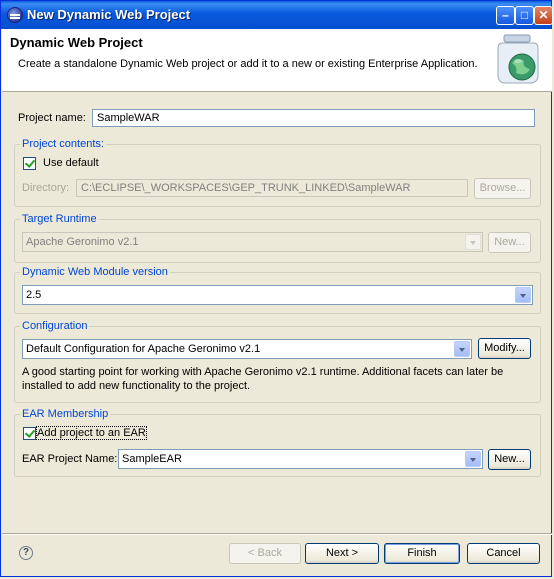  What do you see at coordinates (95, 272) in the screenshot?
I see `module-version-title: Dynamic Web Module version` at bounding box center [95, 272].